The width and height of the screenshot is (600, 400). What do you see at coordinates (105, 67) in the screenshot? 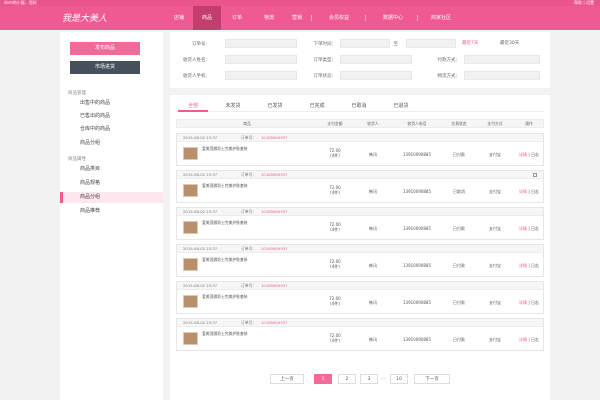
I see `market-purchase-button: 市场进货` at bounding box center [105, 67].